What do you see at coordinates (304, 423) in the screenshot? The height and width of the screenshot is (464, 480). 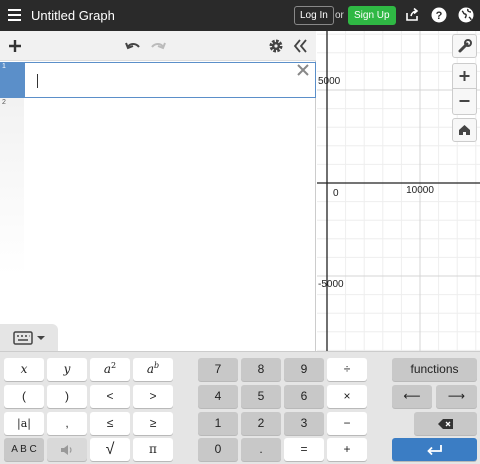 I see `key-3: 3` at bounding box center [304, 423].